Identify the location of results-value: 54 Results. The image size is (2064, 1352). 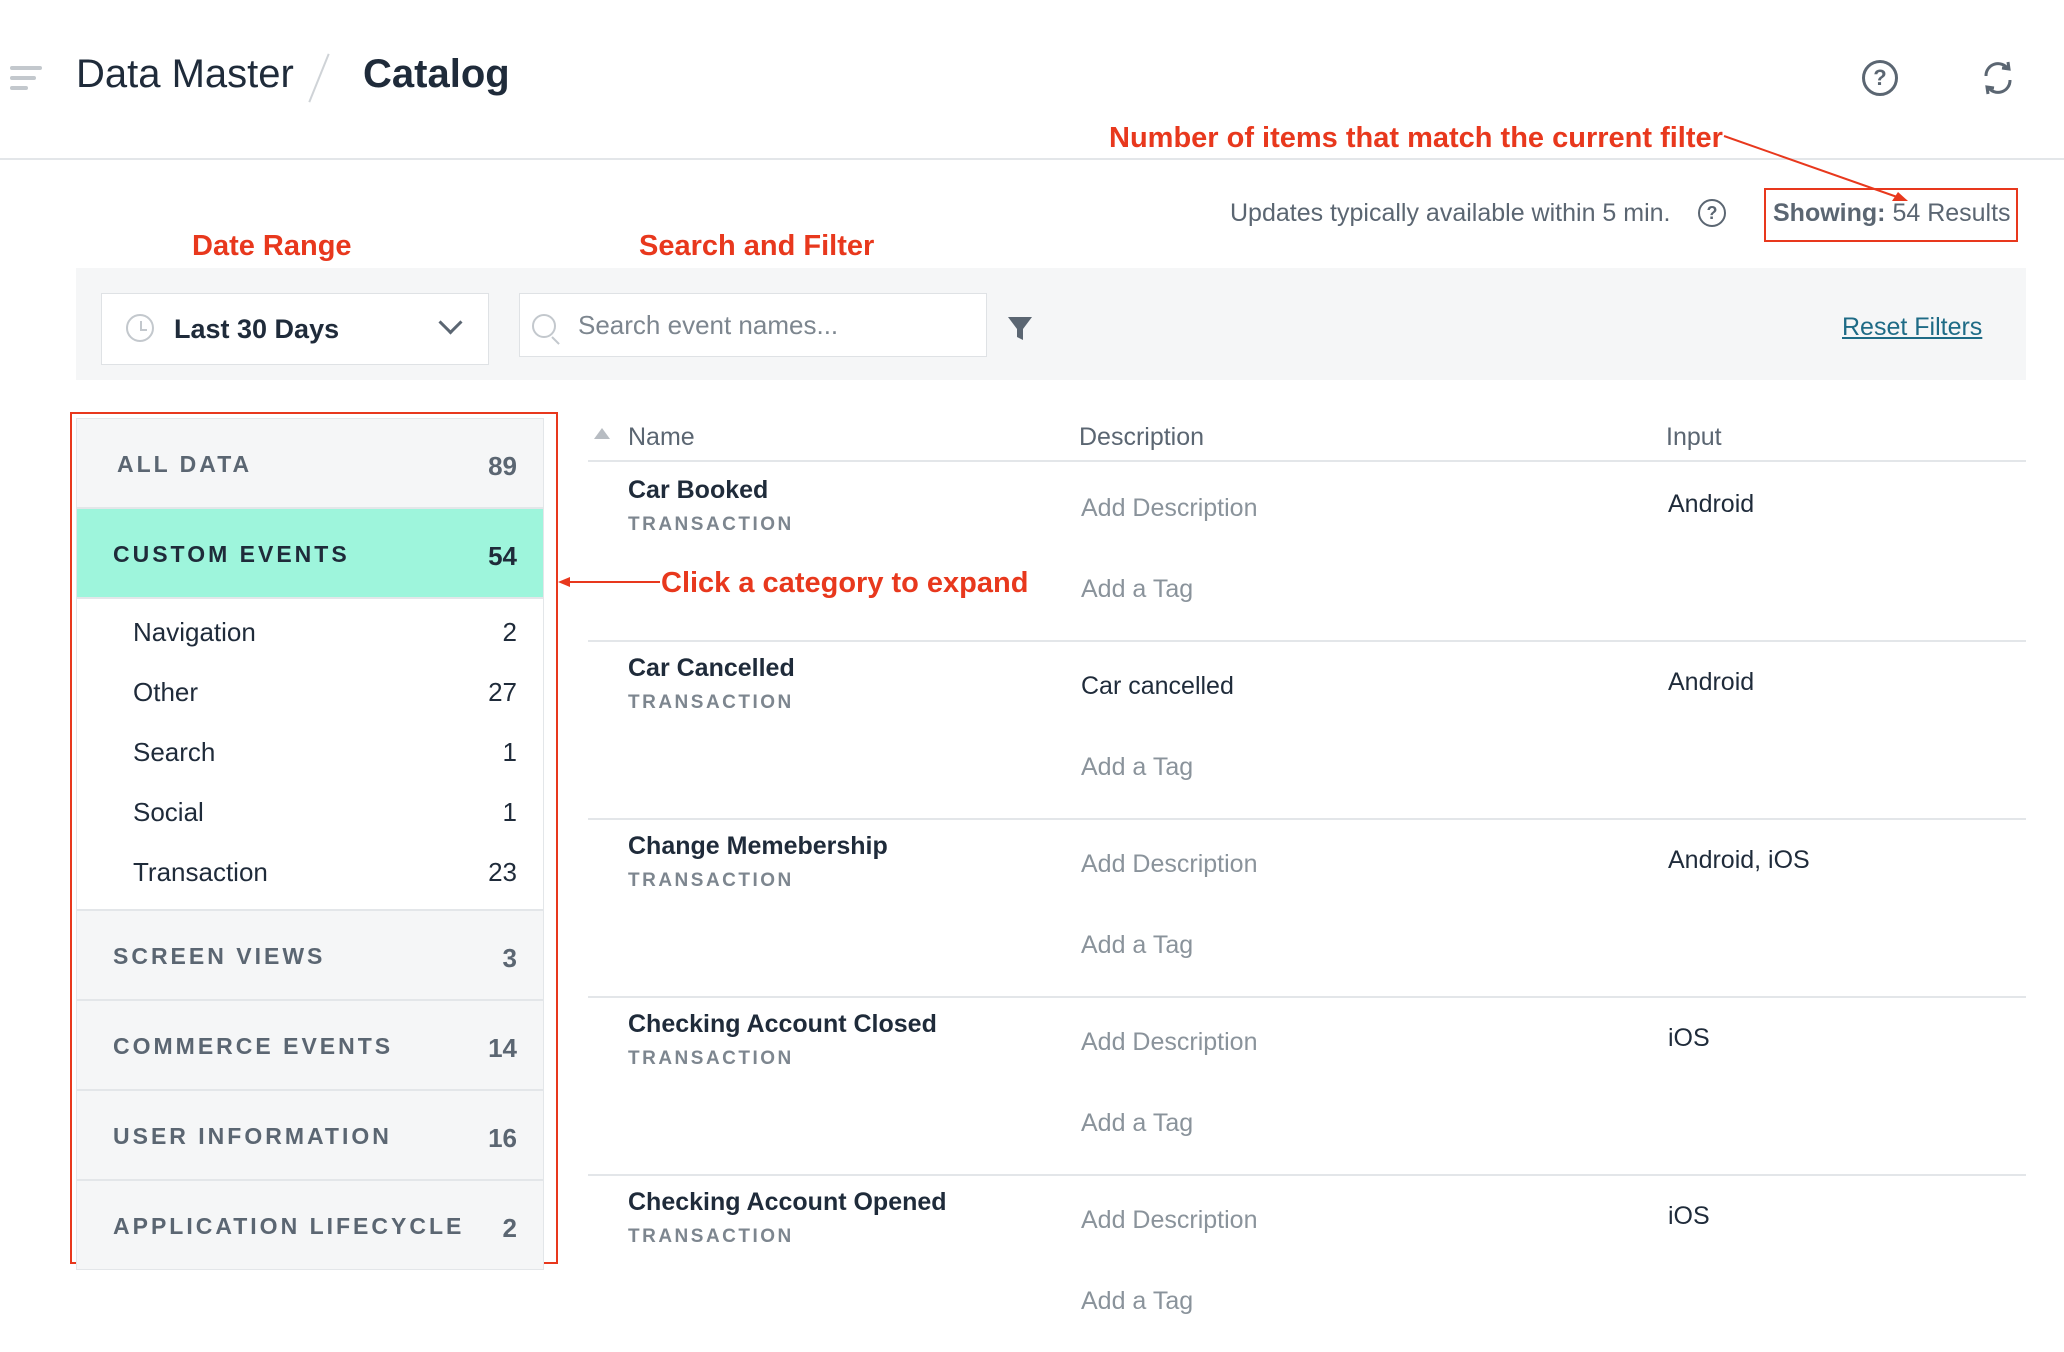
(1951, 213).